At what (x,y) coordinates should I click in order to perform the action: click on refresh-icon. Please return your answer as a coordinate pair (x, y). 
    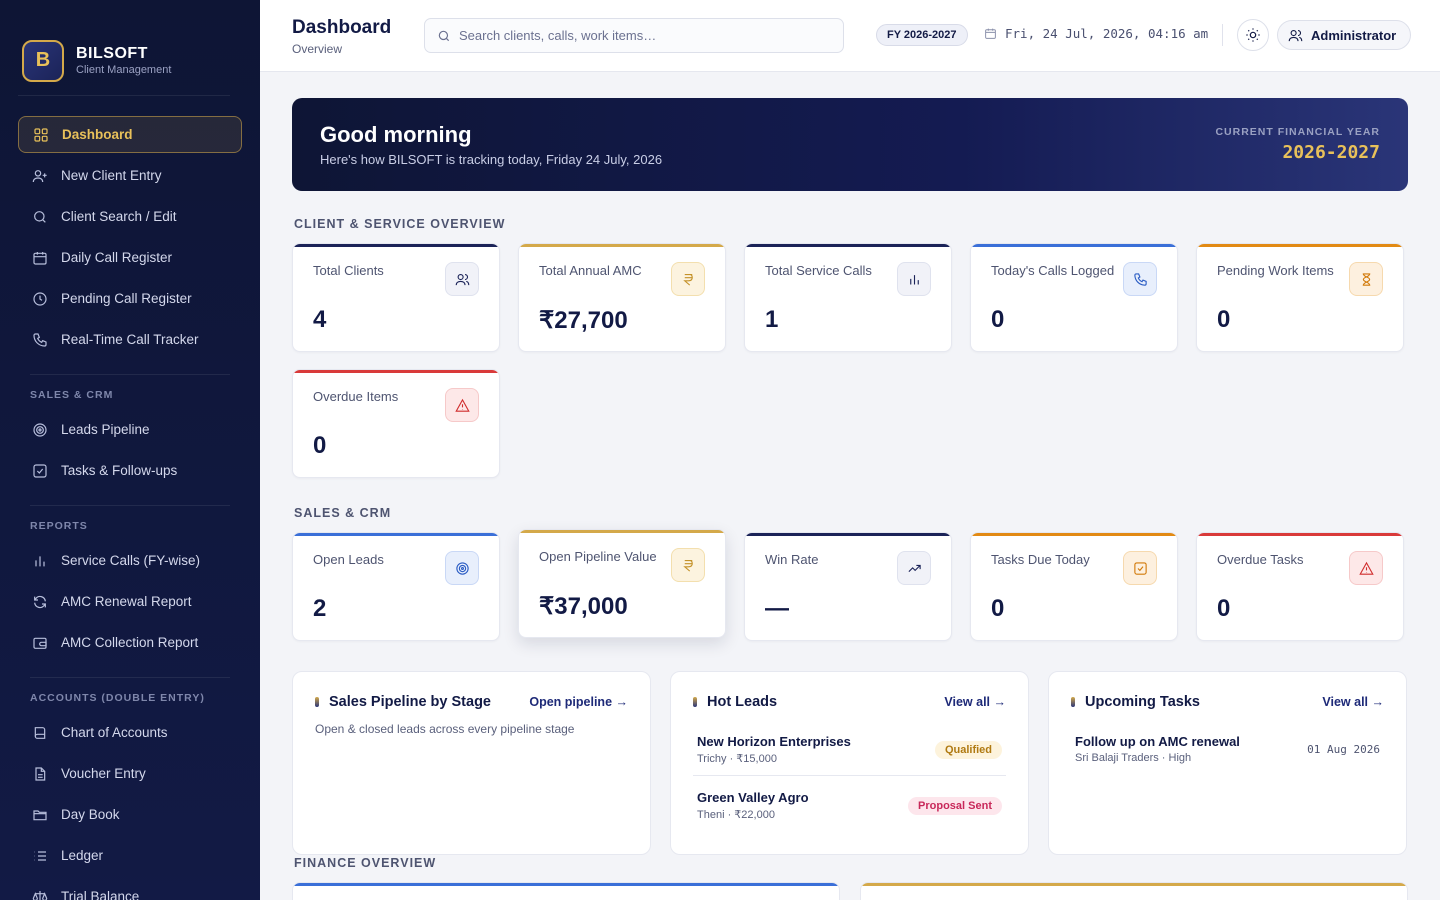
    Looking at the image, I should click on (40, 601).